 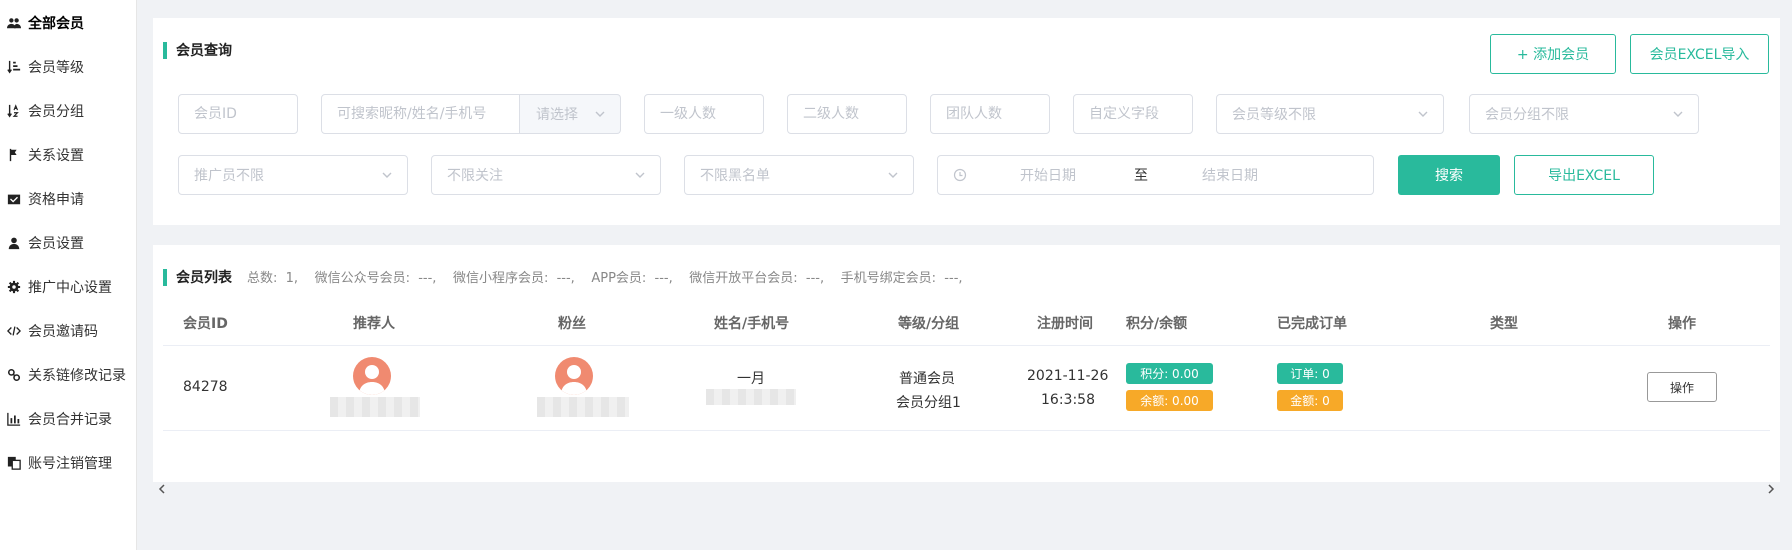 What do you see at coordinates (1504, 324) in the screenshot?
I see `col-header-type: 类型` at bounding box center [1504, 324].